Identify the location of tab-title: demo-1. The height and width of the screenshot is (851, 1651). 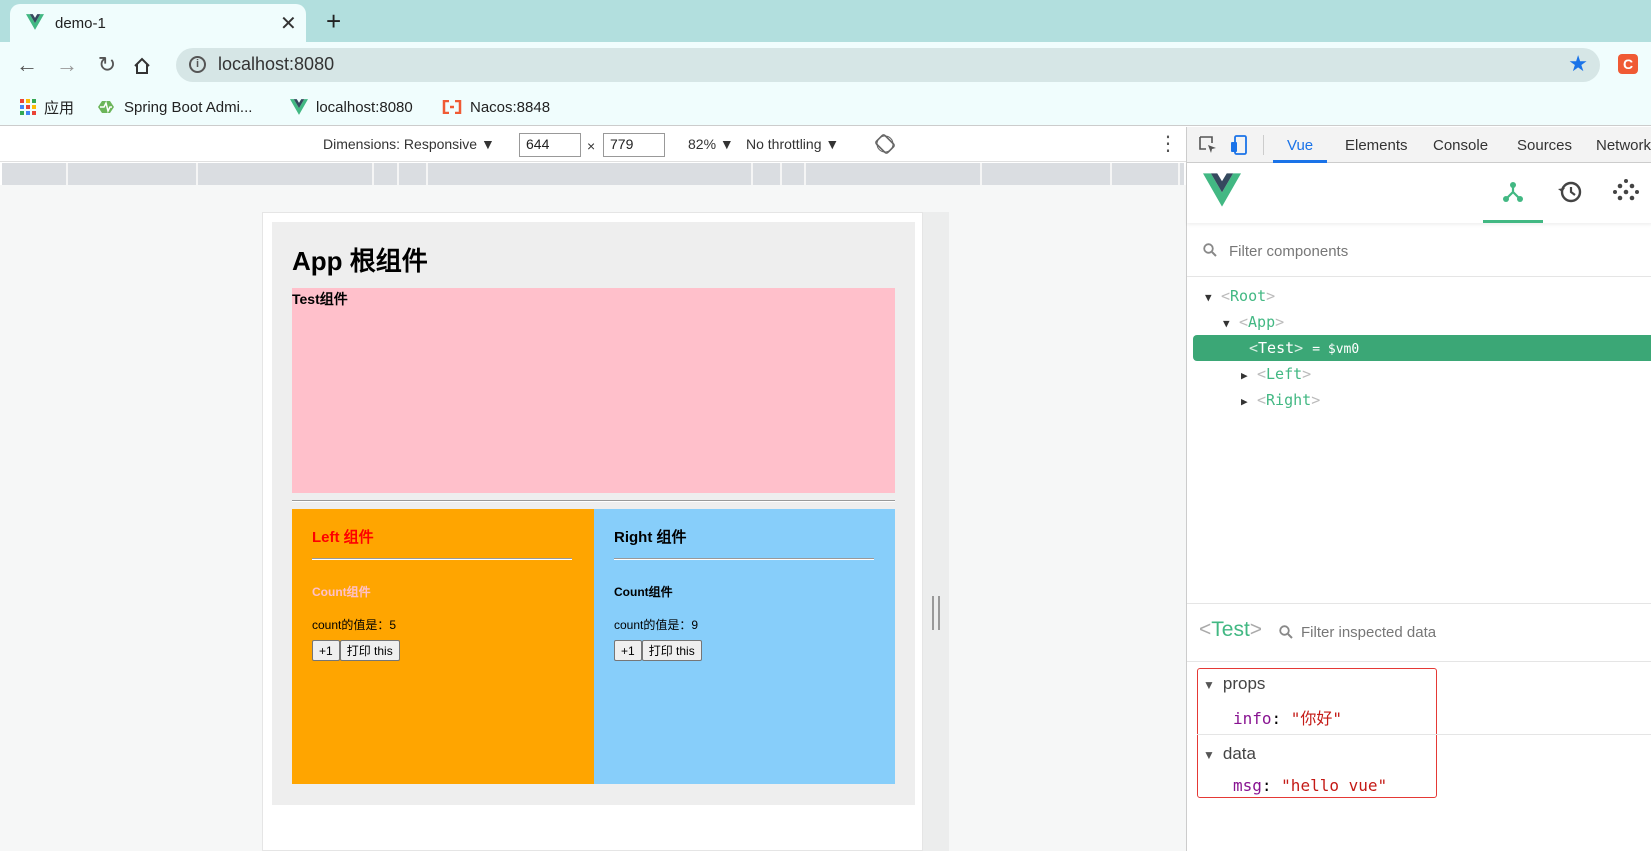
(80, 23).